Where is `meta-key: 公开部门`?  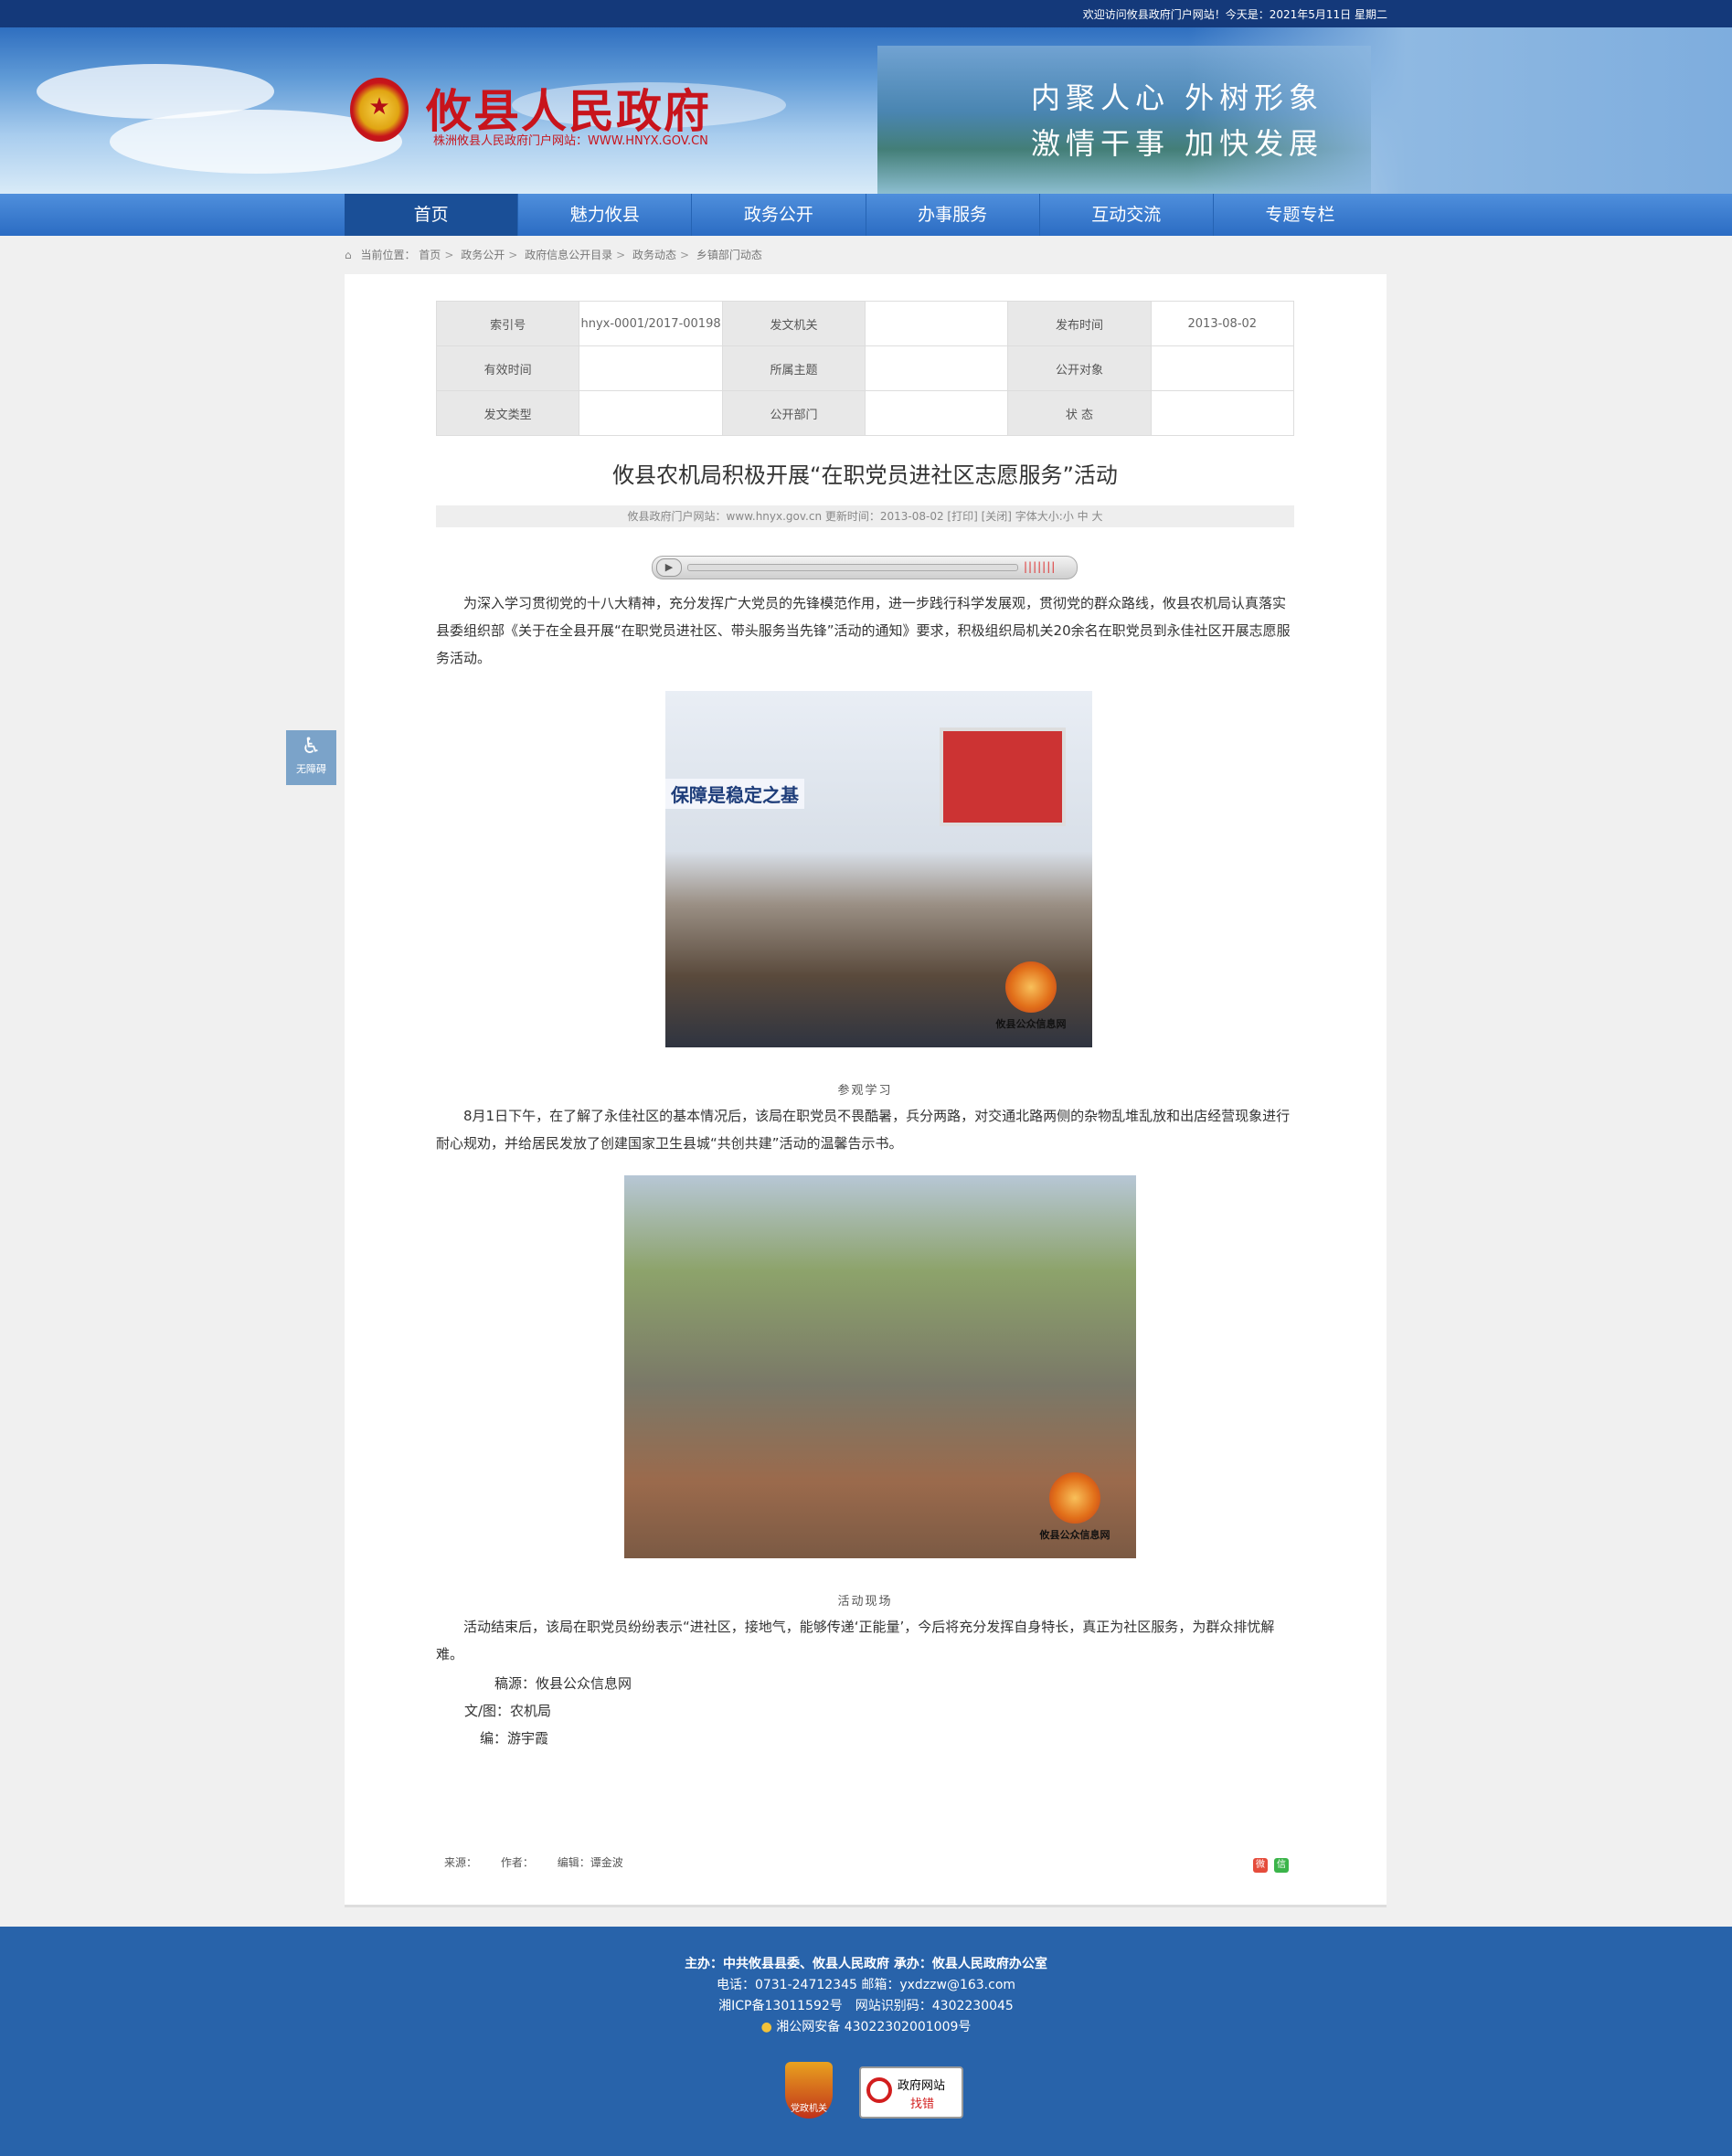
meta-key: 公开部门 is located at coordinates (793, 413).